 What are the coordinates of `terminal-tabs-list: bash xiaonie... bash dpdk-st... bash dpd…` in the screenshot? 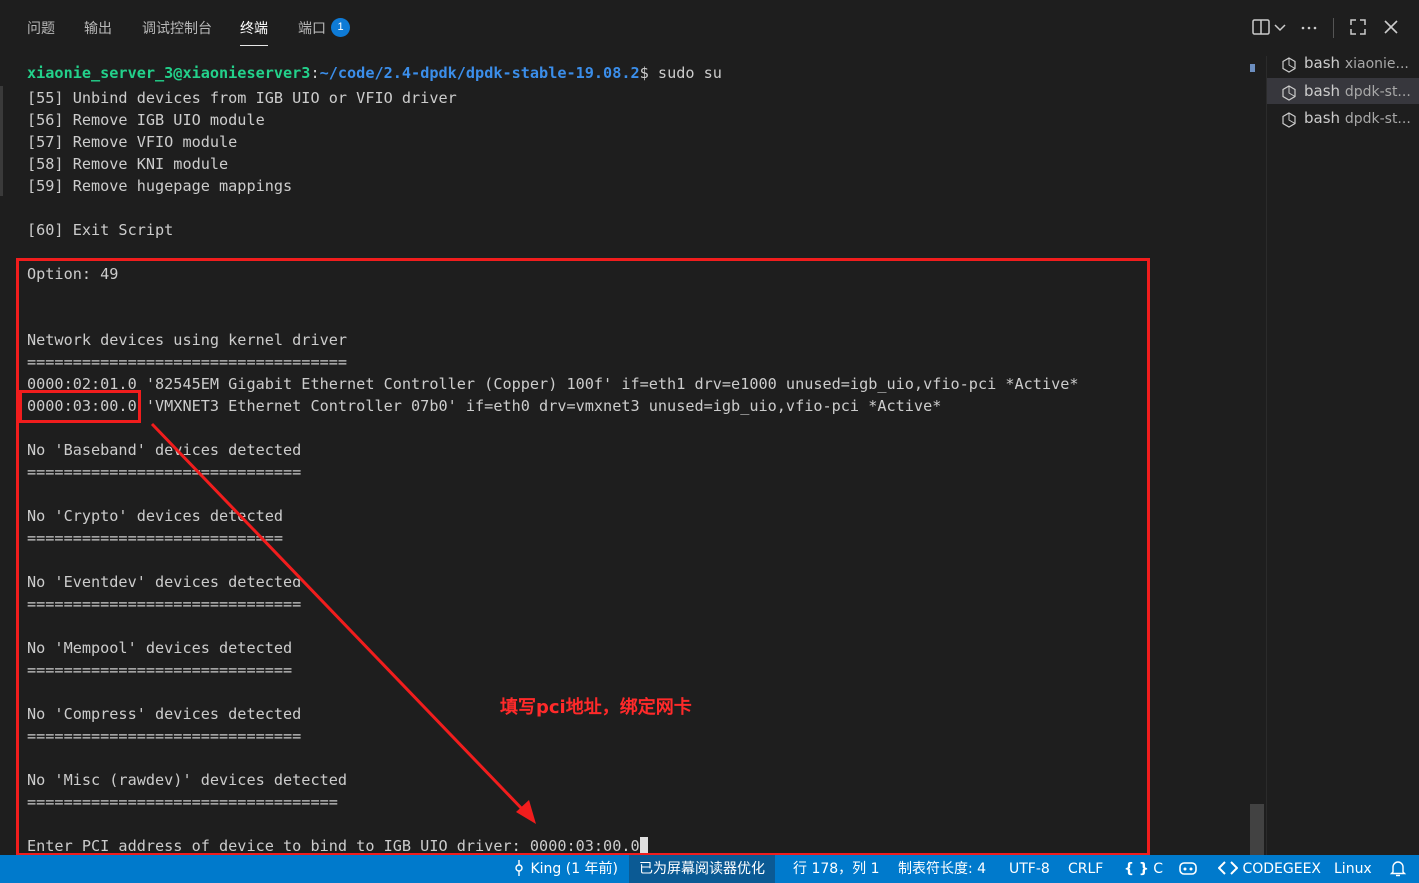 It's located at (1342, 454).